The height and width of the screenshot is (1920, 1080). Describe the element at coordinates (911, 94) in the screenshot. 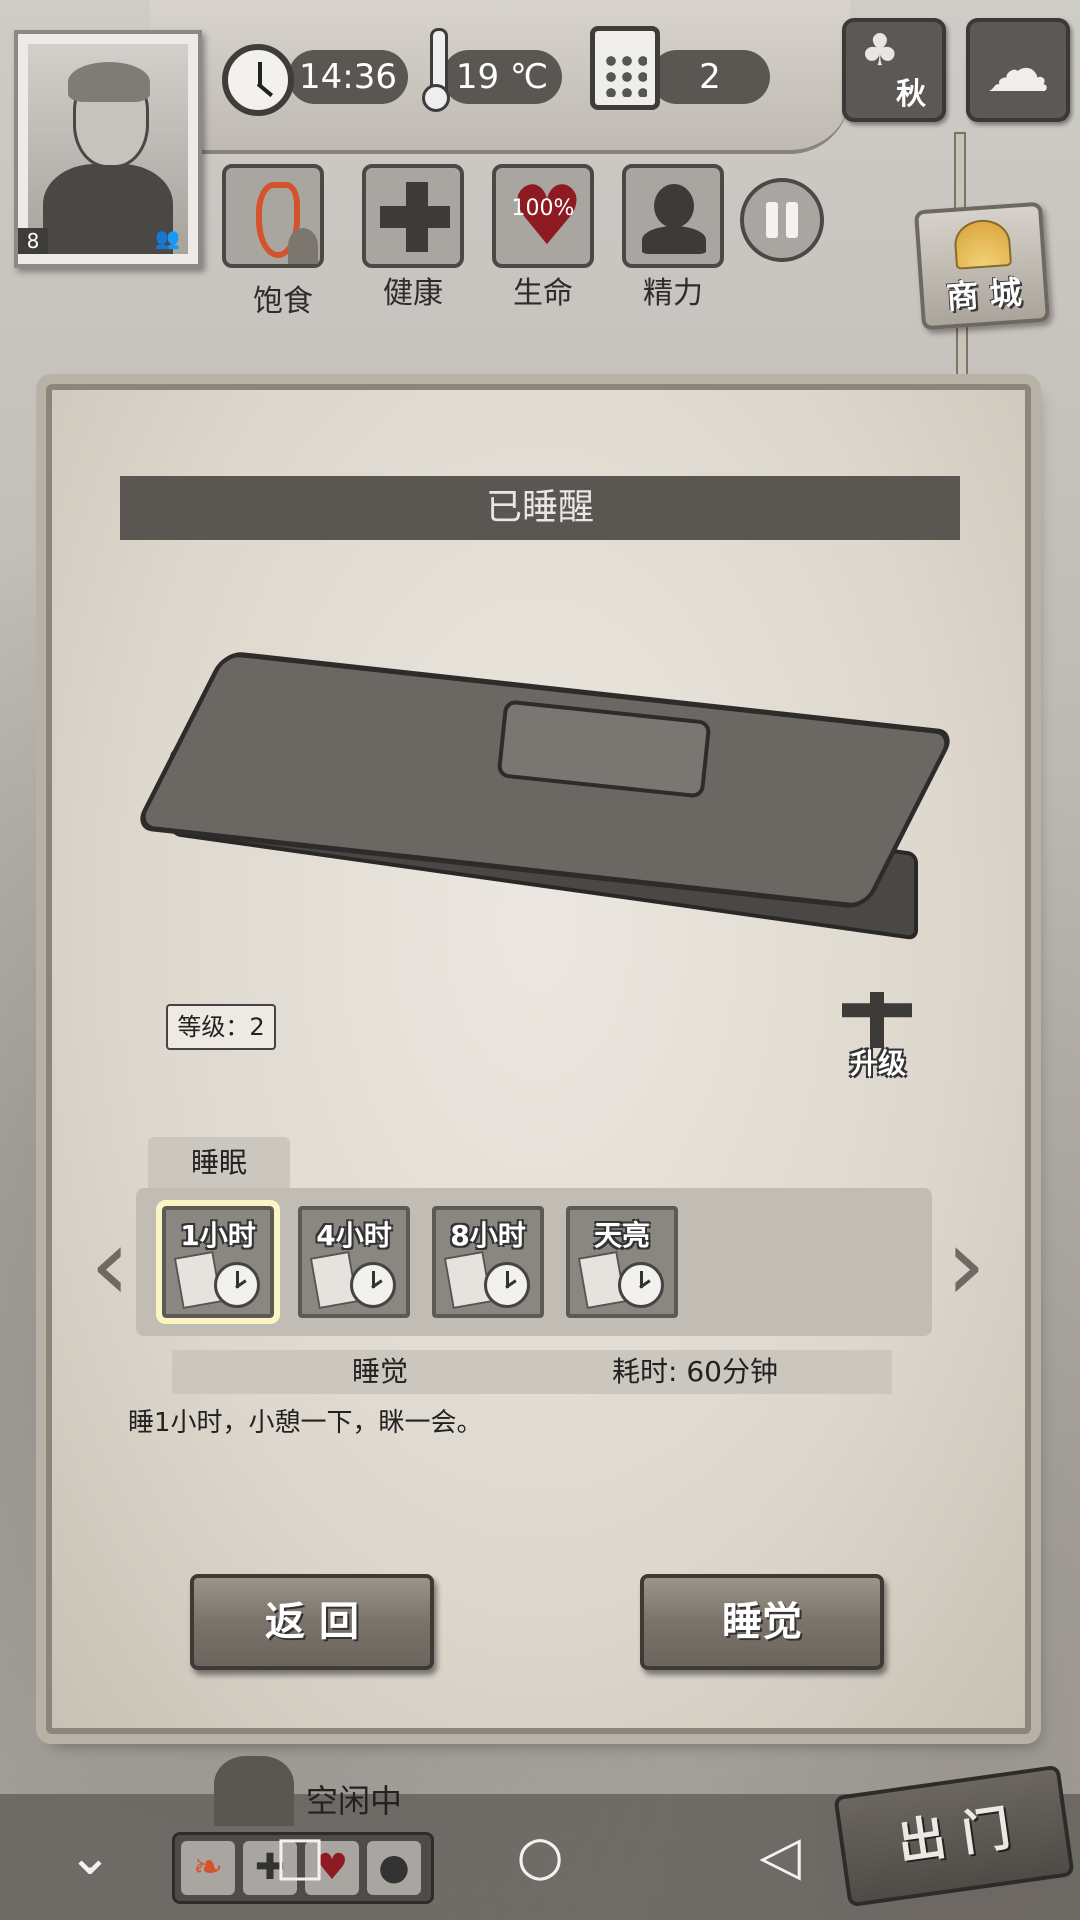

I see `season-label: 秋` at that location.